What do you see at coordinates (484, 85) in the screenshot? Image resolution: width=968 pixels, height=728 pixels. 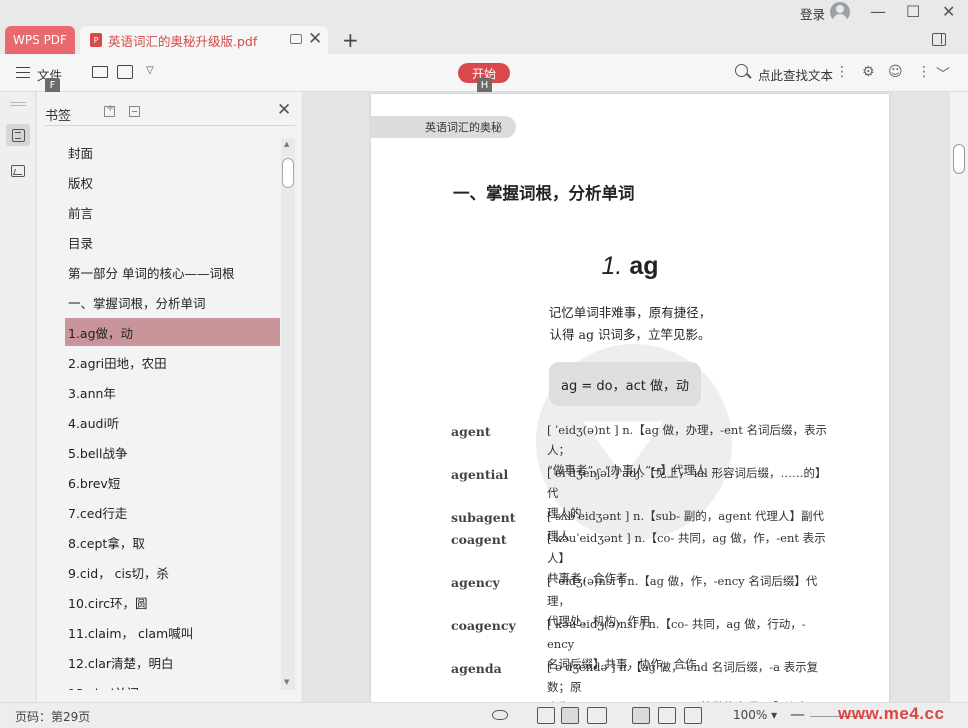 I see `start-shortcut-hint: H` at bounding box center [484, 85].